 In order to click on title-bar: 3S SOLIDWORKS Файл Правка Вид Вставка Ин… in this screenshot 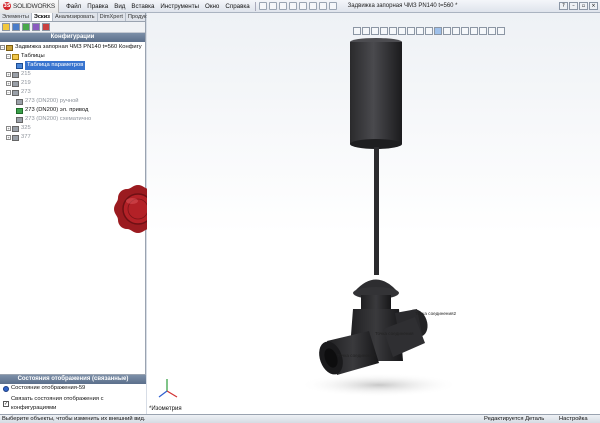, I will do `click(300, 6)`.